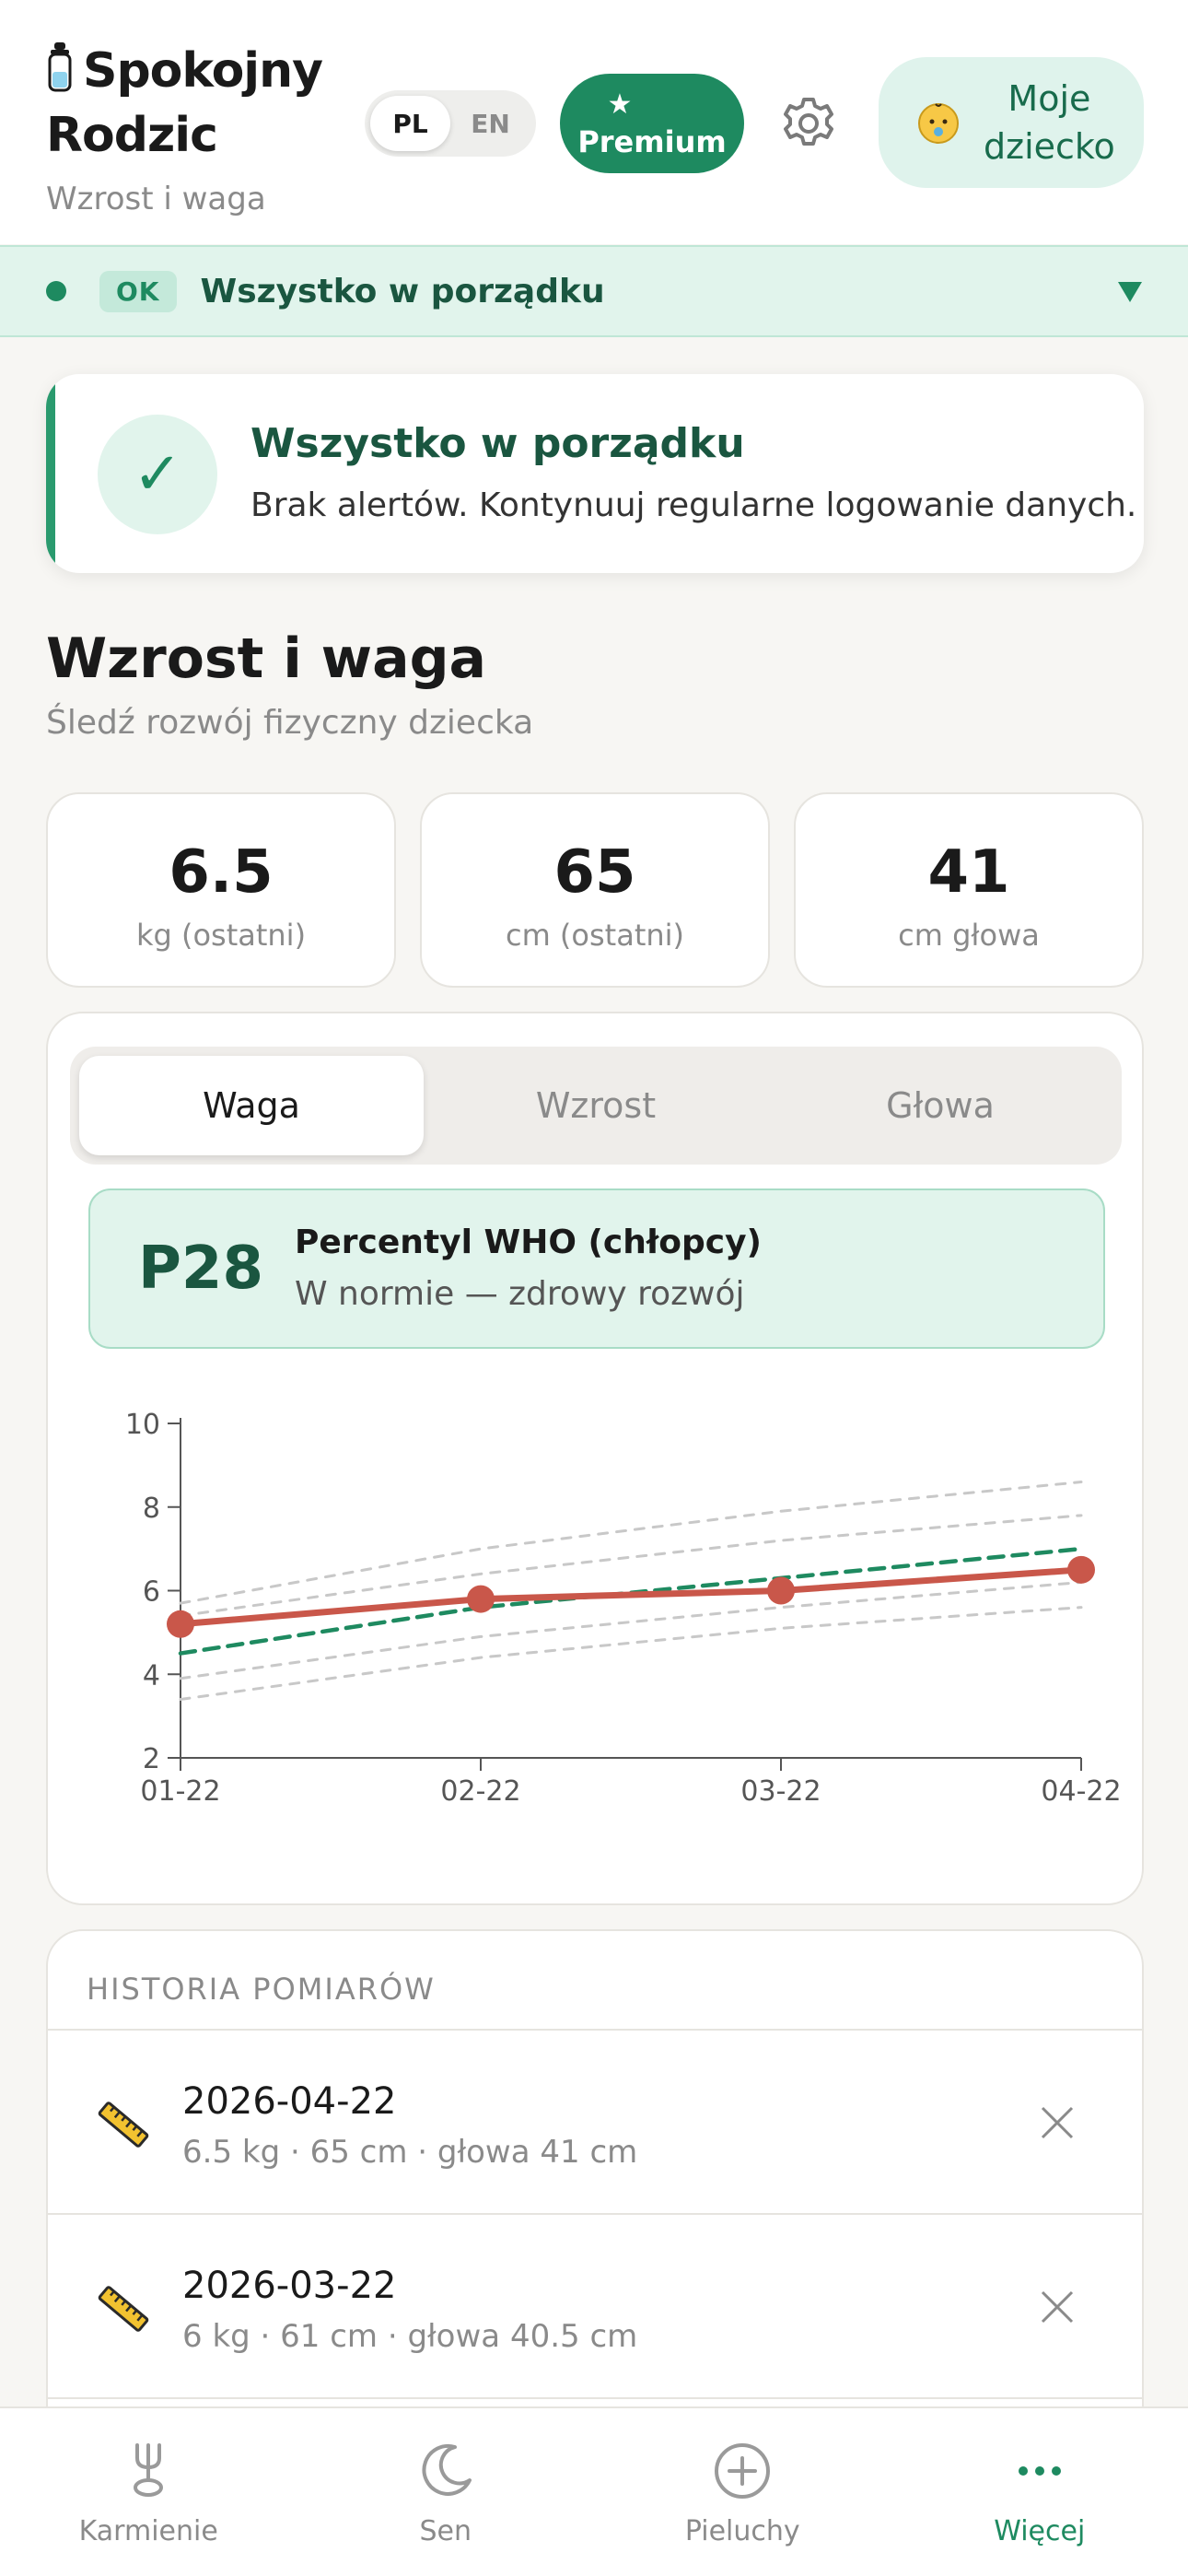  Describe the element at coordinates (1040, 2531) in the screenshot. I see `nav-label: Więcej` at that location.